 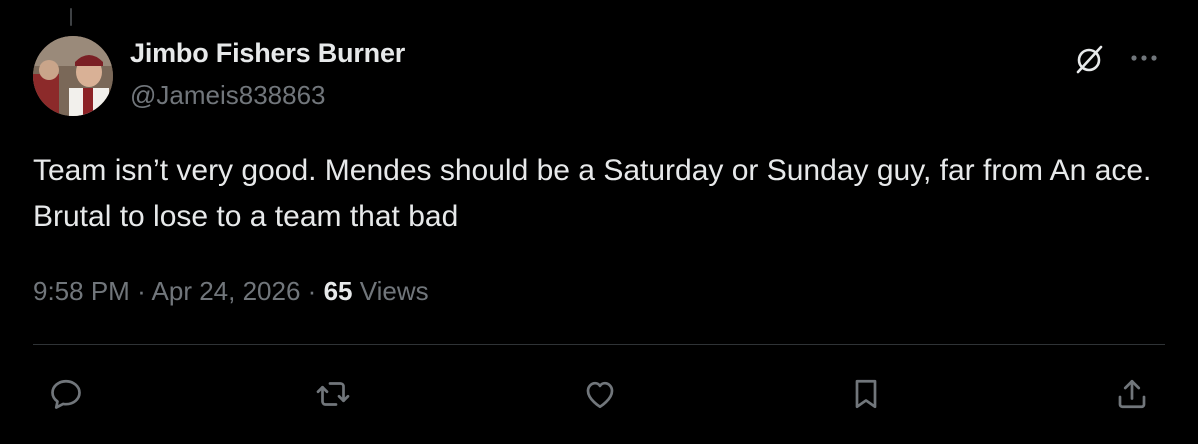 I want to click on views-label: Views, so click(x=394, y=291).